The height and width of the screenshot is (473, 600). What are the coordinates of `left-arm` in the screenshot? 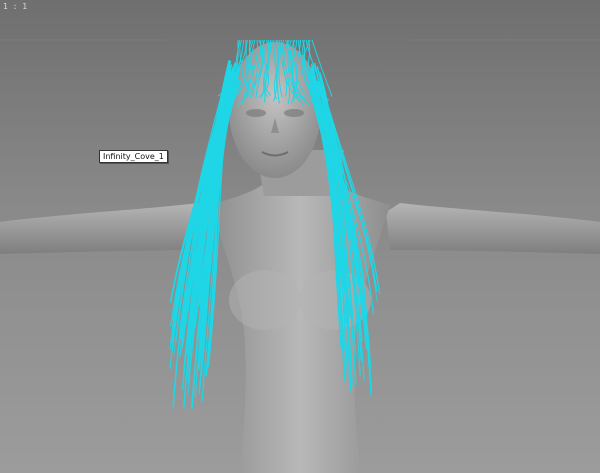 It's located at (107, 228).